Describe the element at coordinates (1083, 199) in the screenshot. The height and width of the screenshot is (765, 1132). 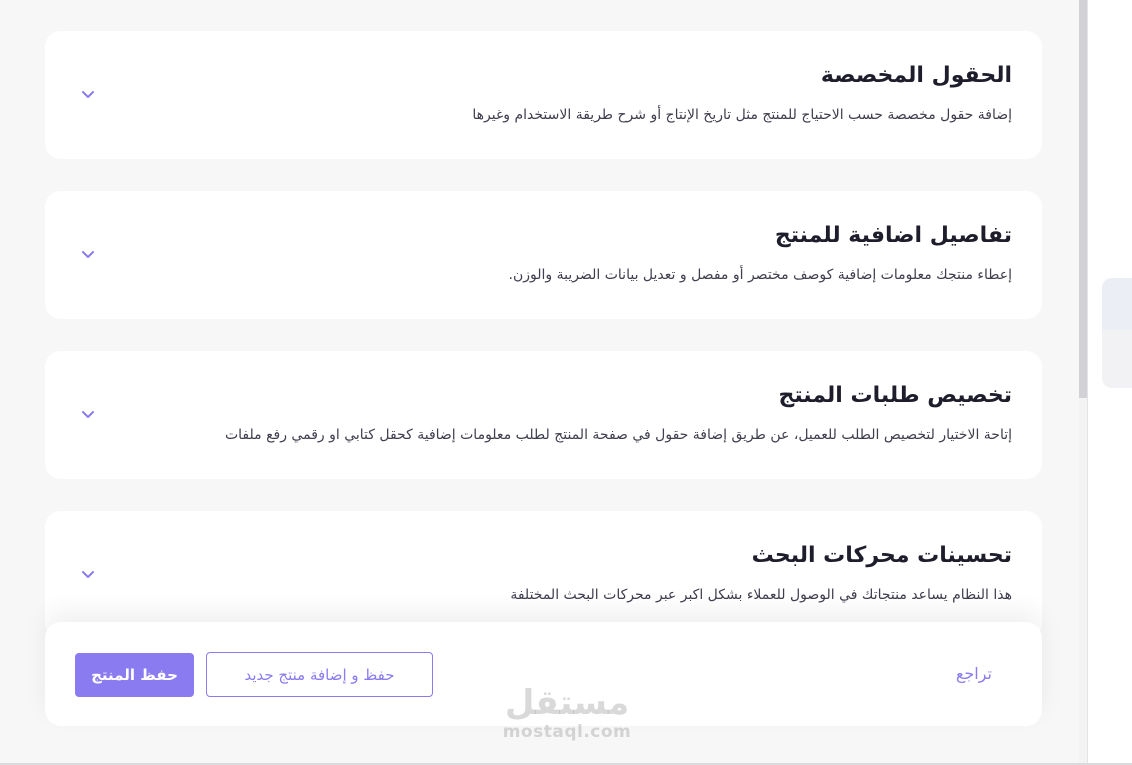
I see `scrollbar-thumb` at that location.